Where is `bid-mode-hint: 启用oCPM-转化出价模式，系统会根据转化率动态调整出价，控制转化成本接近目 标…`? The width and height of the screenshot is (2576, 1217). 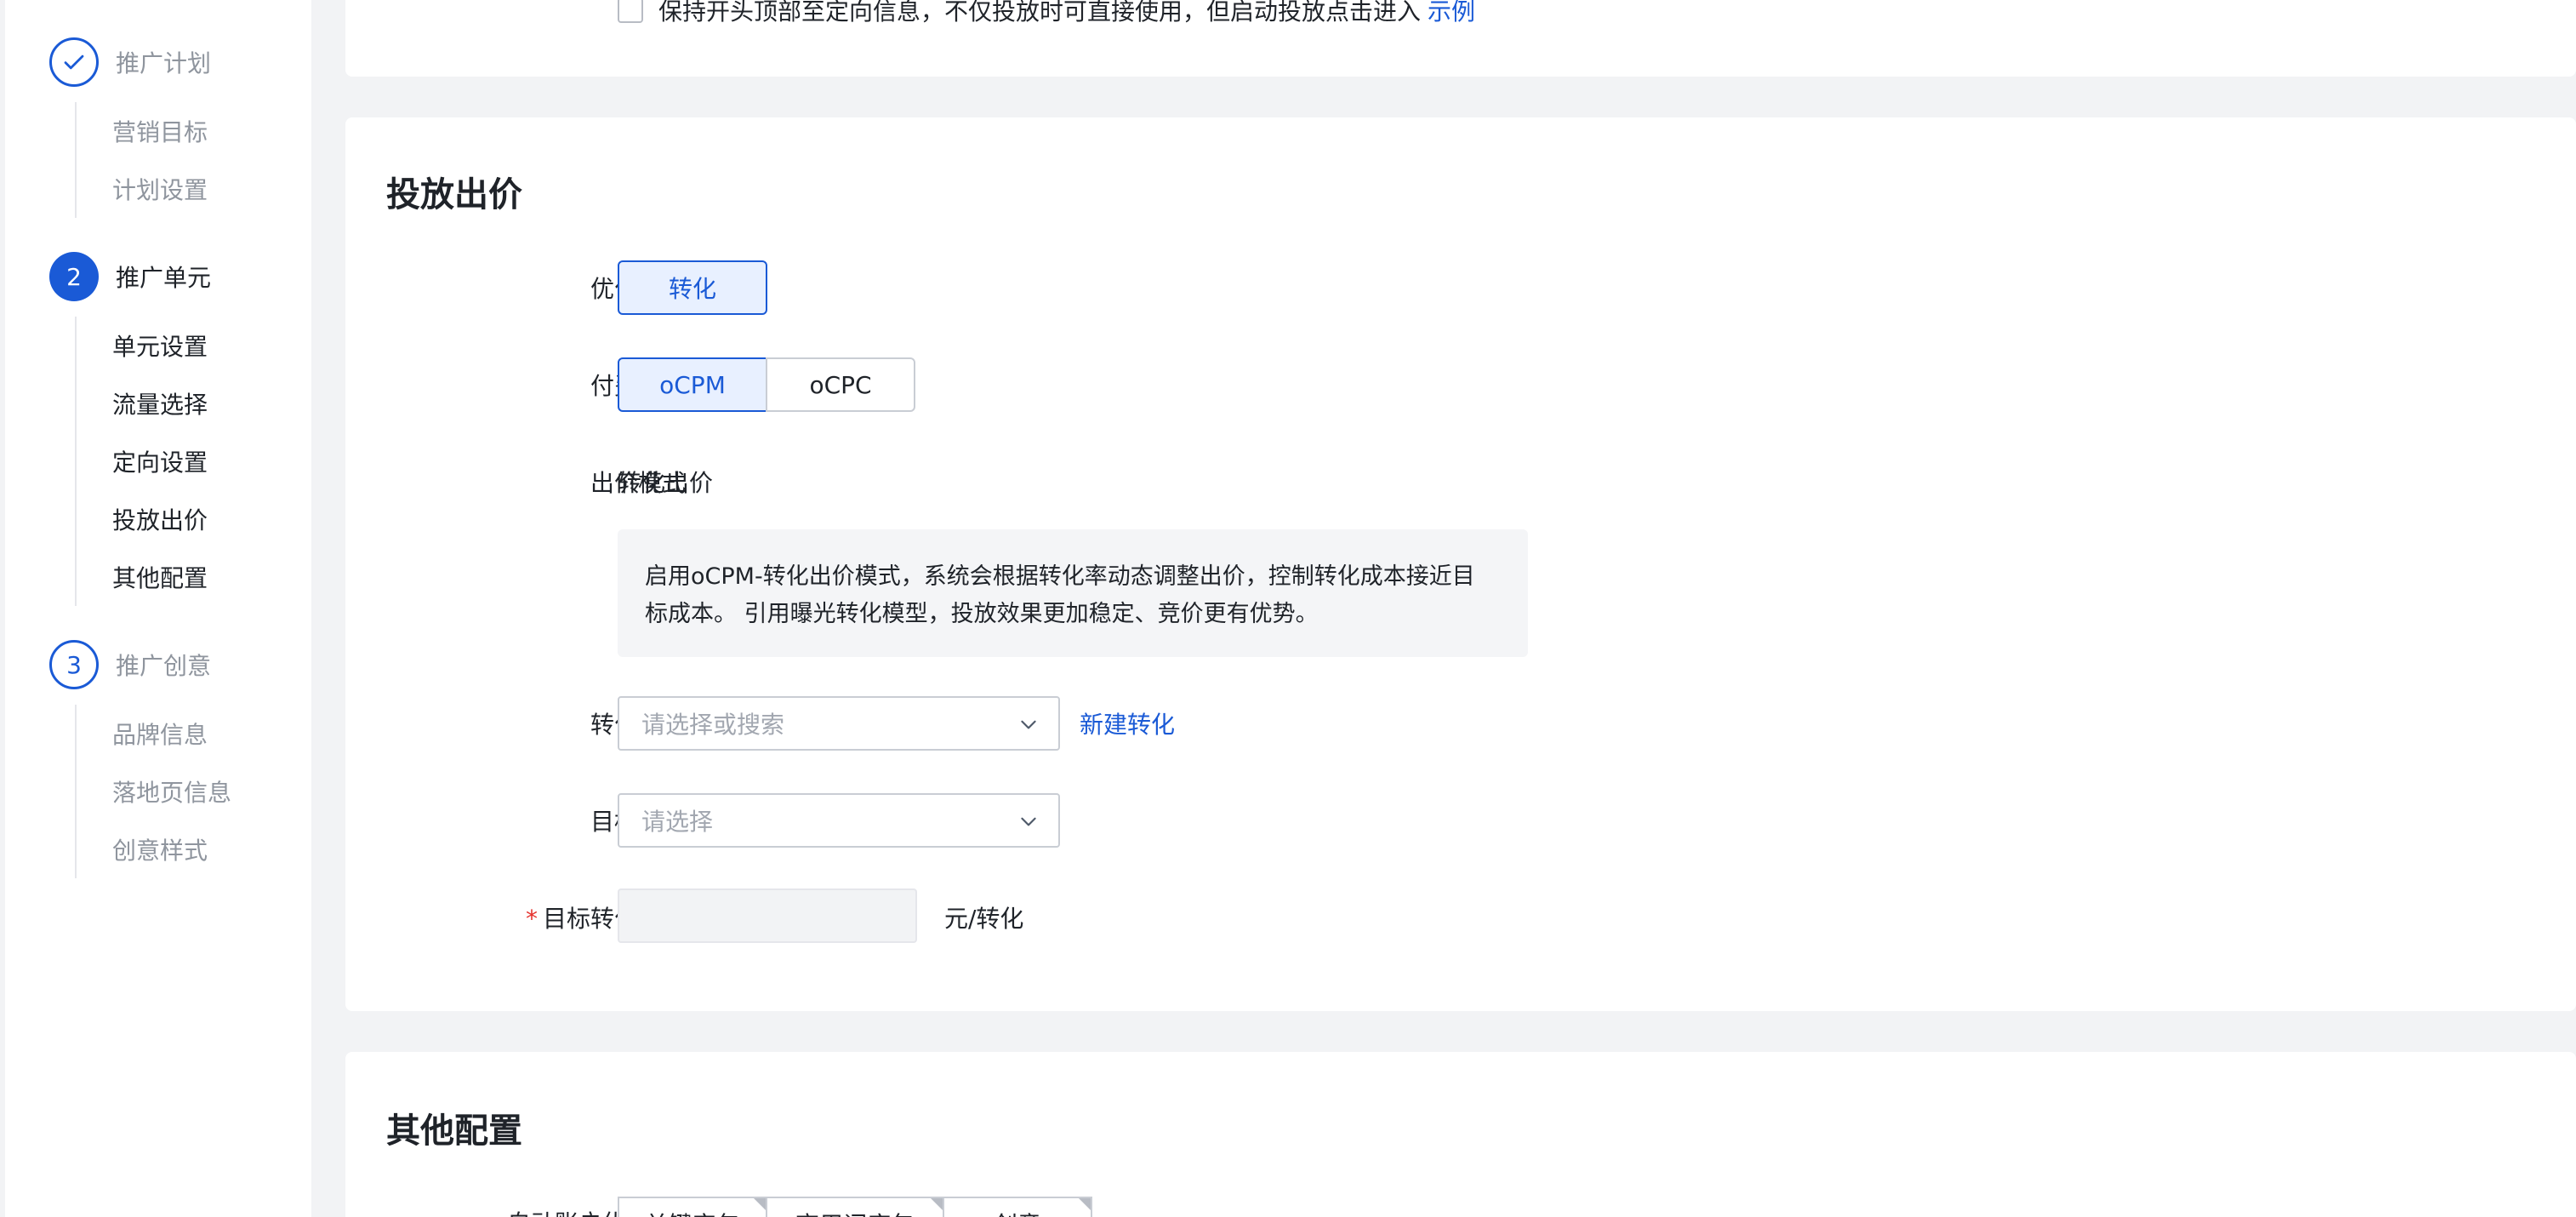 bid-mode-hint: 启用oCPM-转化出价模式，系统会根据转化率动态调整出价，控制转化成本接近目 标… is located at coordinates (1073, 593).